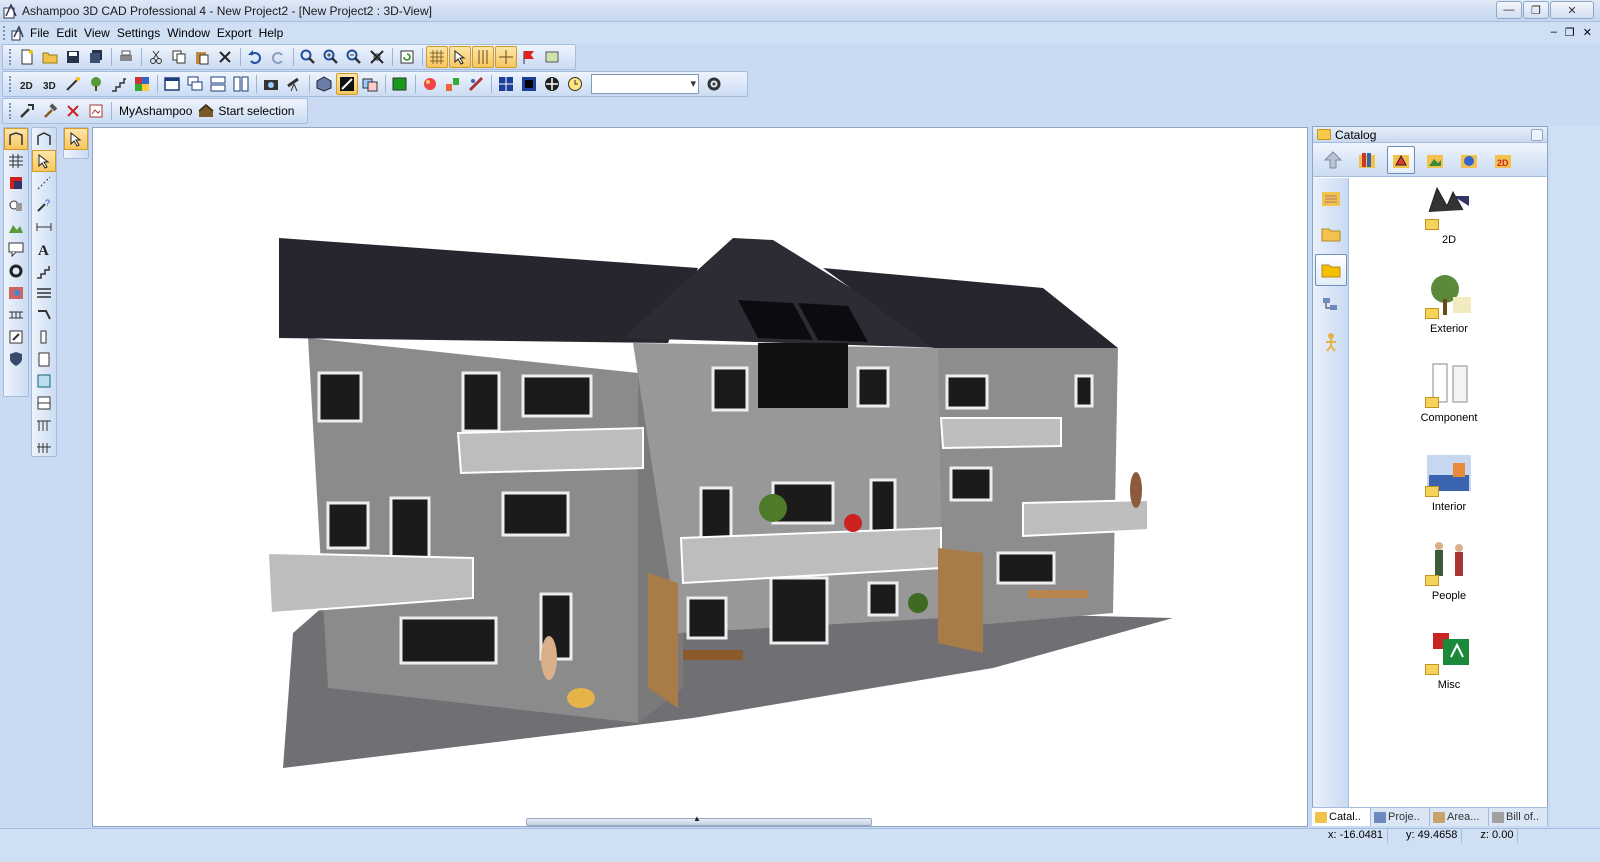 This screenshot has height=862, width=1600. Describe the element at coordinates (575, 84) in the screenshot. I see `clock-button` at that location.